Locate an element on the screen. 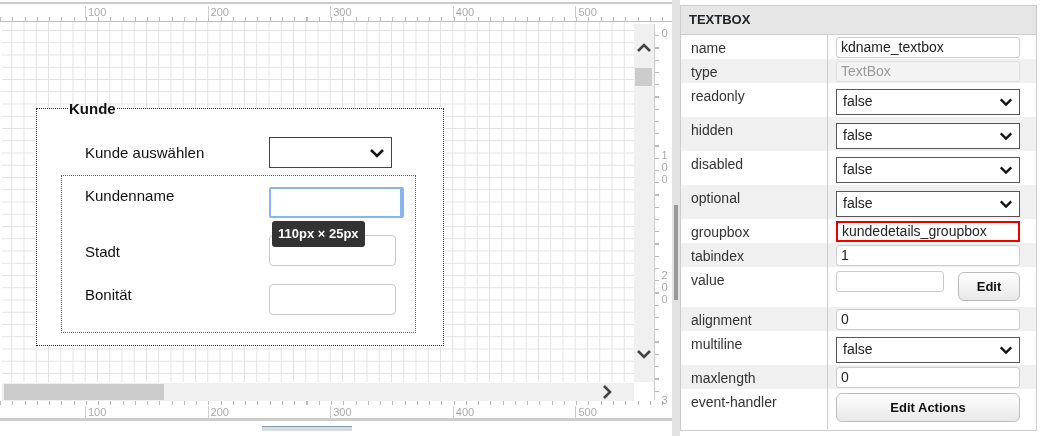  field-label: Kunde auswählen is located at coordinates (145, 153).